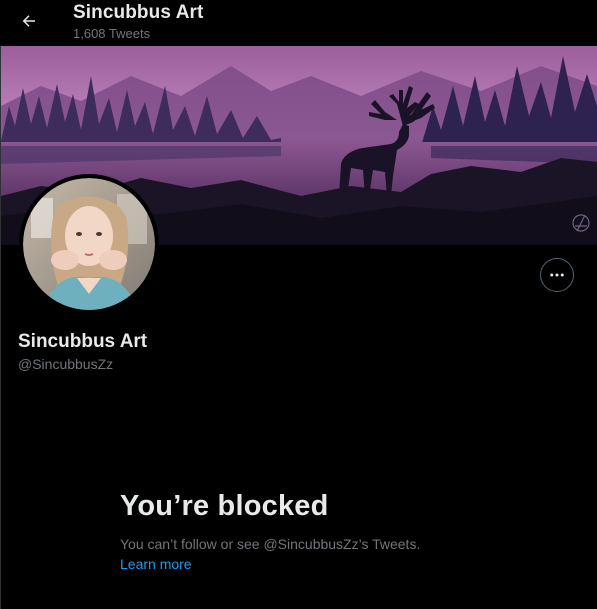 The width and height of the screenshot is (597, 609). Describe the element at coordinates (224, 506) in the screenshot. I see `blocked-title: You’re blocked` at that location.